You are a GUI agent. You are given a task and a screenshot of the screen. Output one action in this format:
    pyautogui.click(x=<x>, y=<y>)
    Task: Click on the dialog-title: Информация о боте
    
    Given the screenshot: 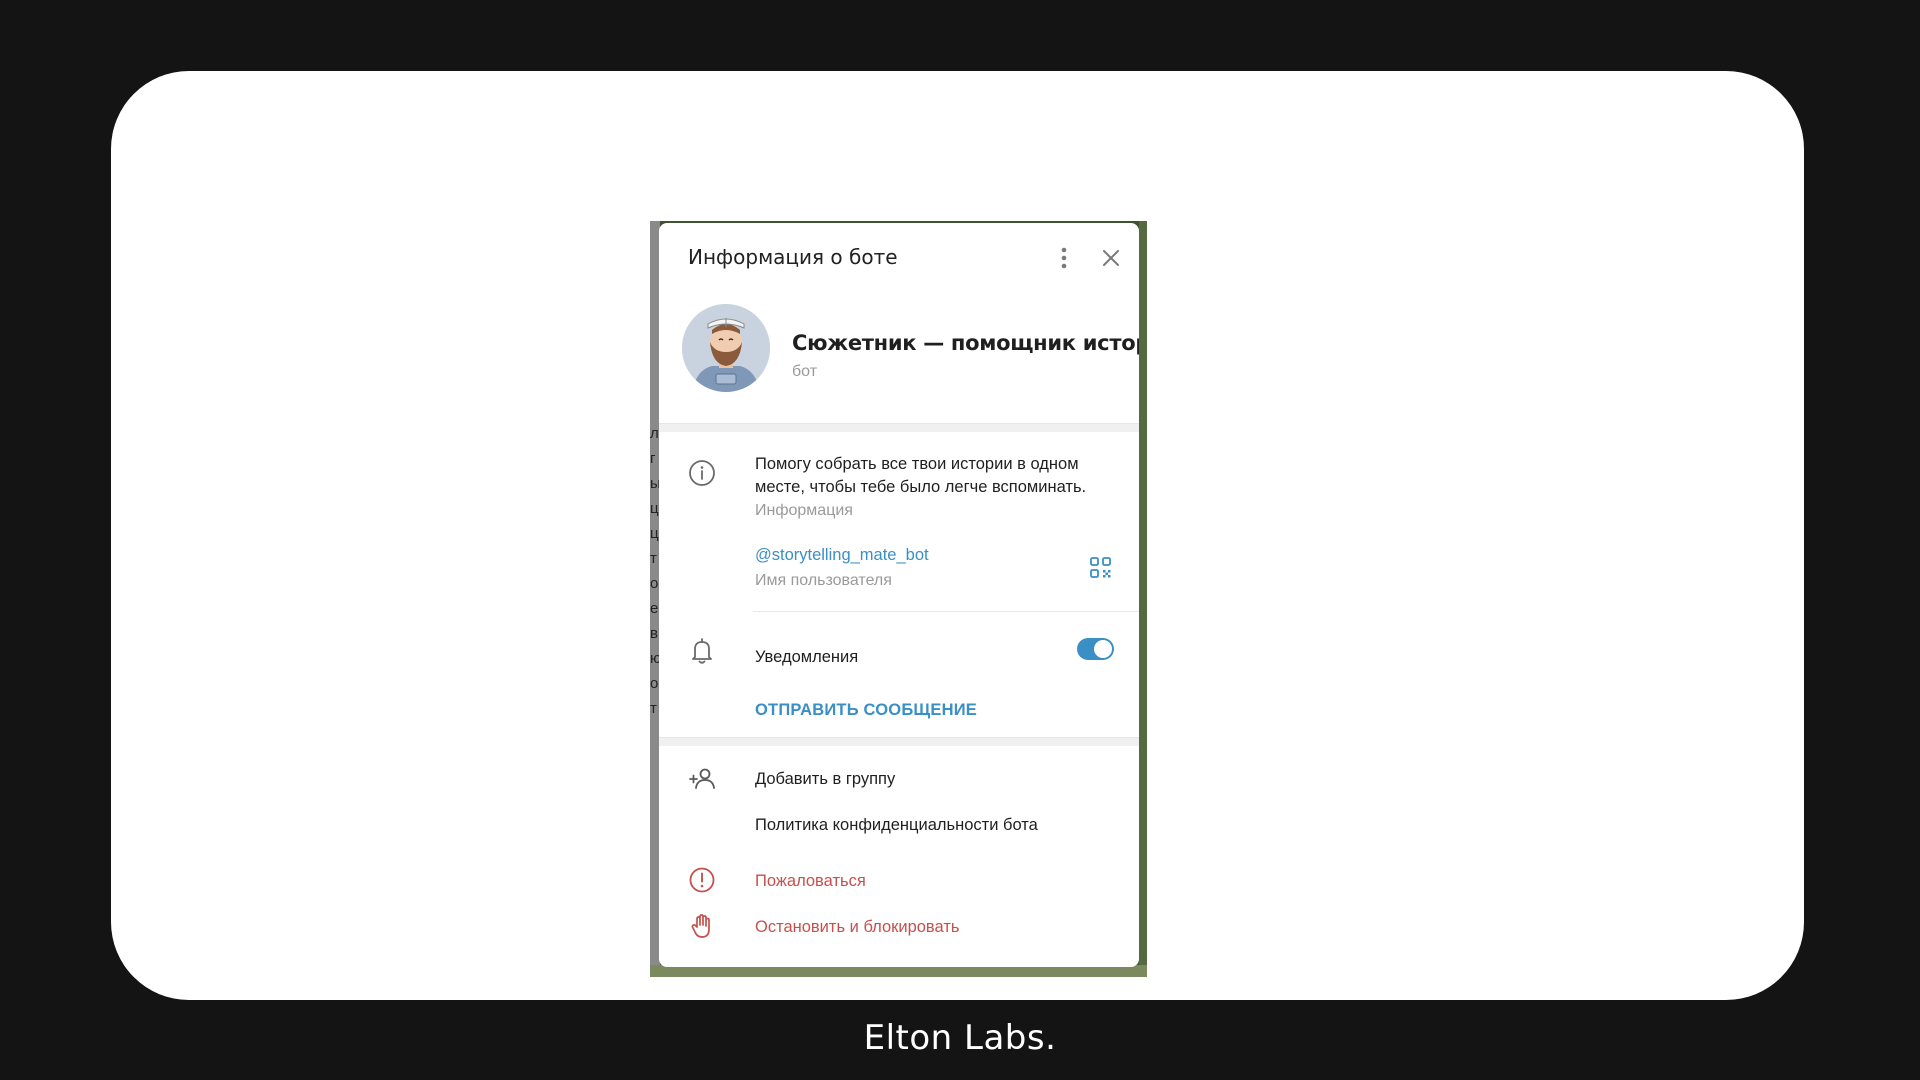 What is the action you would take?
    pyautogui.click(x=793, y=257)
    